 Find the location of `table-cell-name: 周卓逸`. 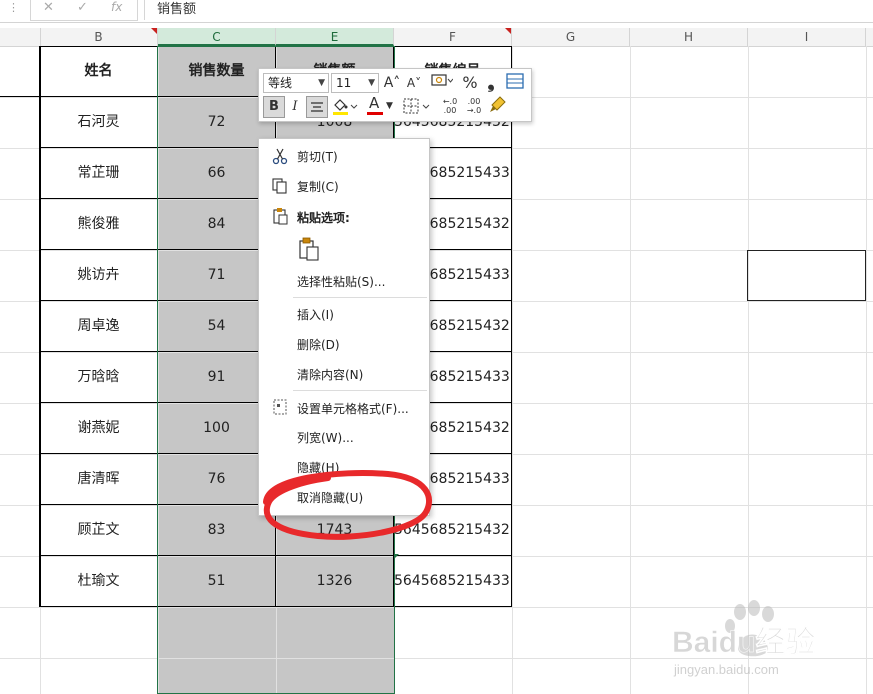

table-cell-name: 周卓逸 is located at coordinates (98, 326).